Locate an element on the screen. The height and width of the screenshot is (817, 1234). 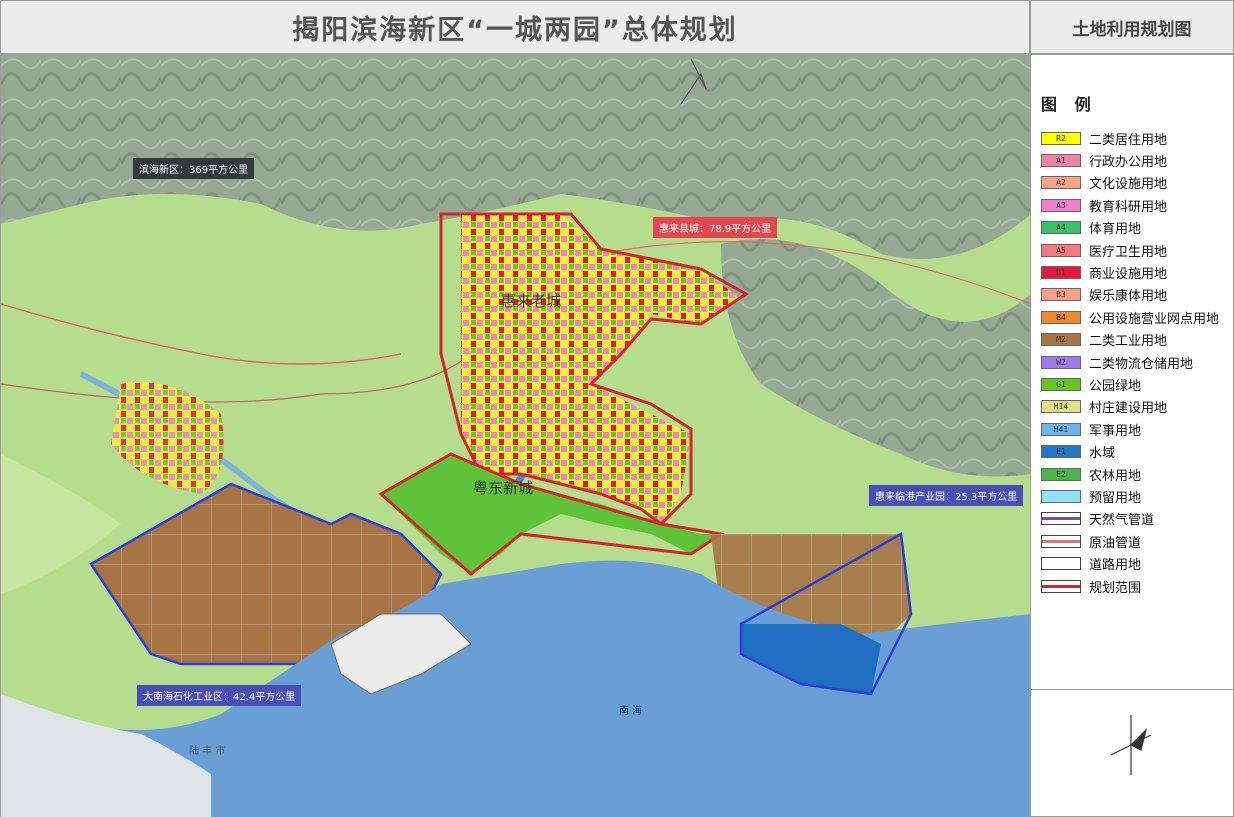
legend-title: 图 例 is located at coordinates (1069, 104).